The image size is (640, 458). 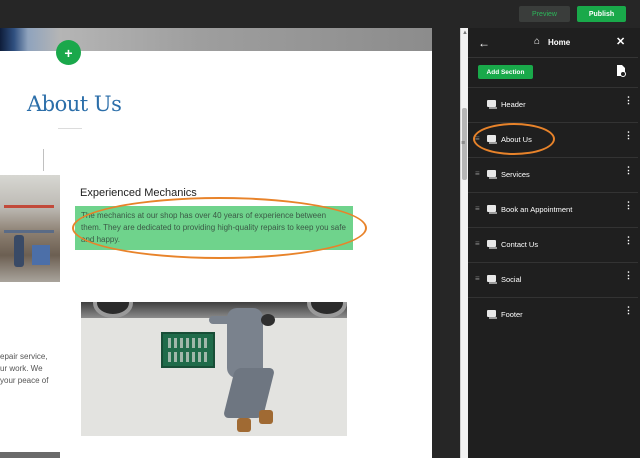 I want to click on partial-side-text: epair service, ur work. We your peace of, so click(x=29, y=369).